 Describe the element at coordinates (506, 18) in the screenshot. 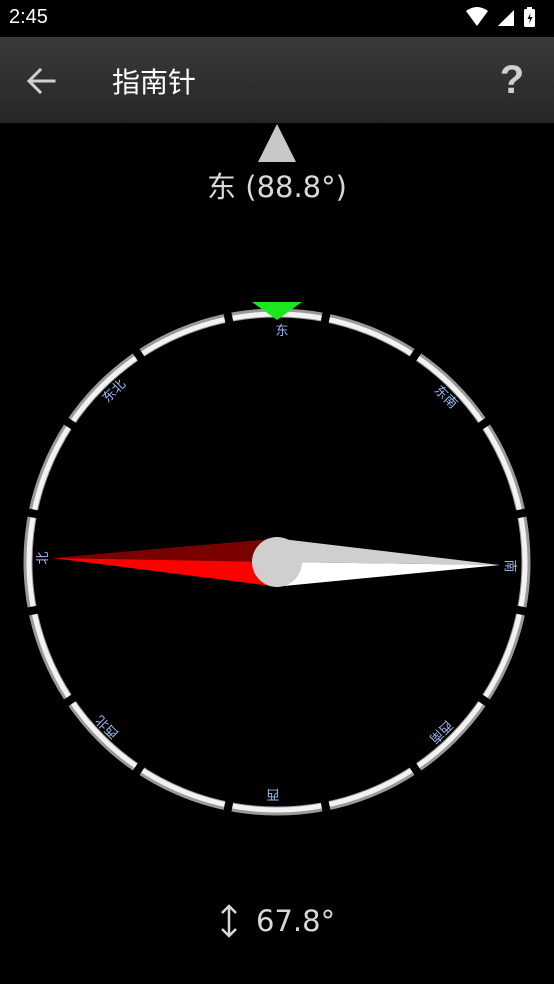

I see `signal-icon` at that location.